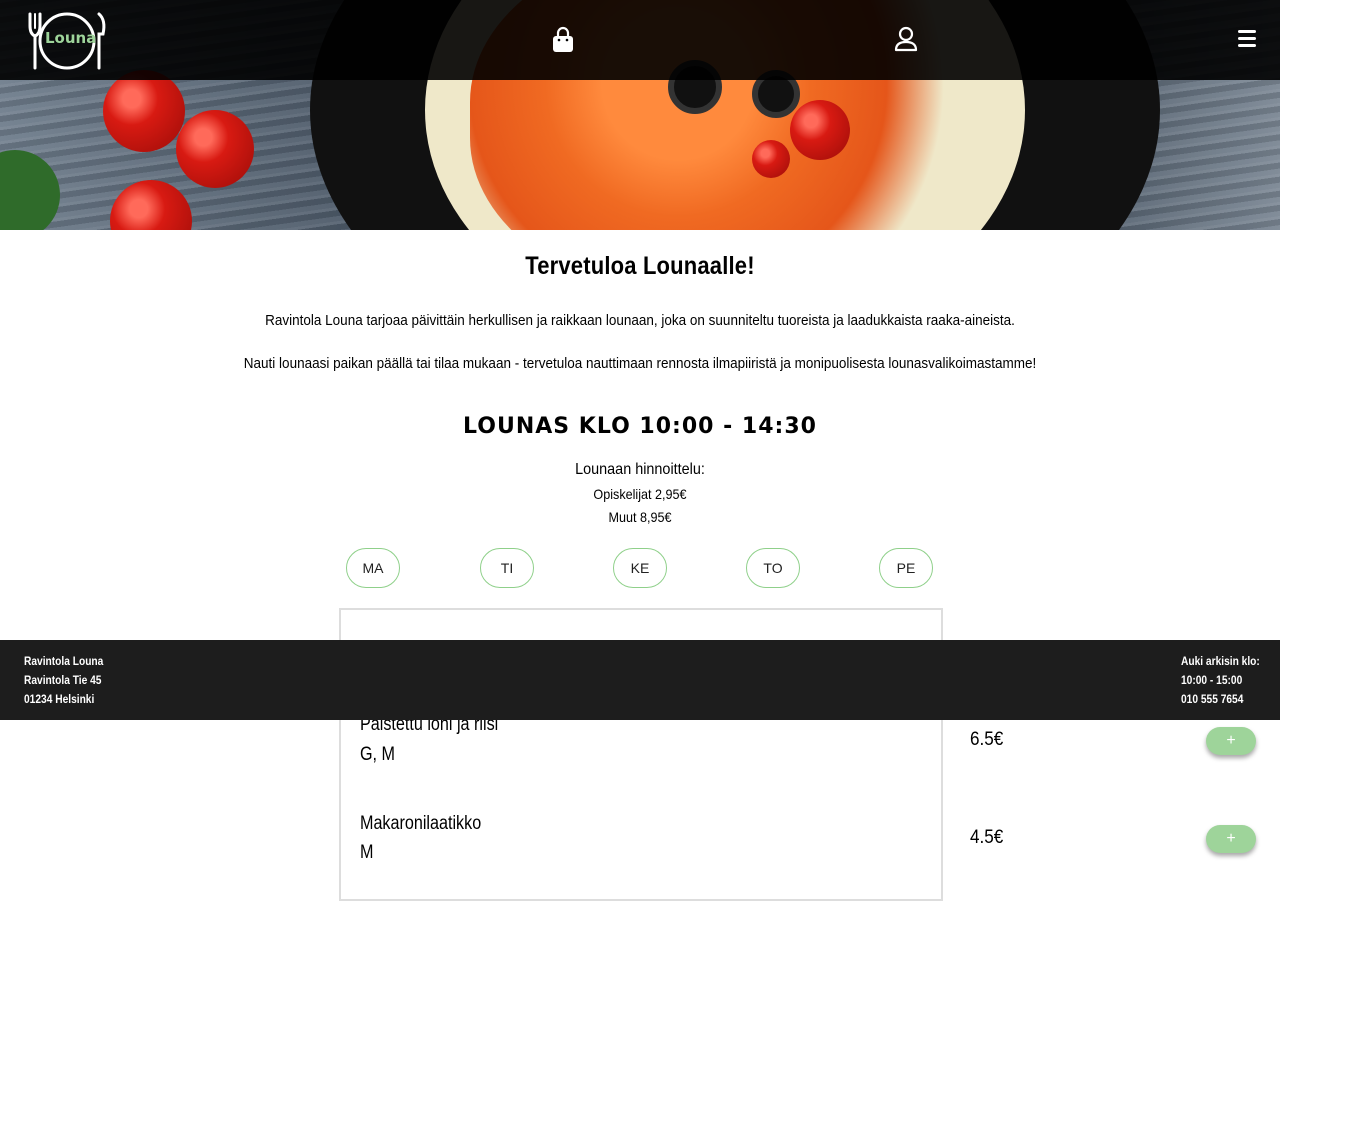  What do you see at coordinates (507, 568) in the screenshot?
I see `day-button-ti: TI` at bounding box center [507, 568].